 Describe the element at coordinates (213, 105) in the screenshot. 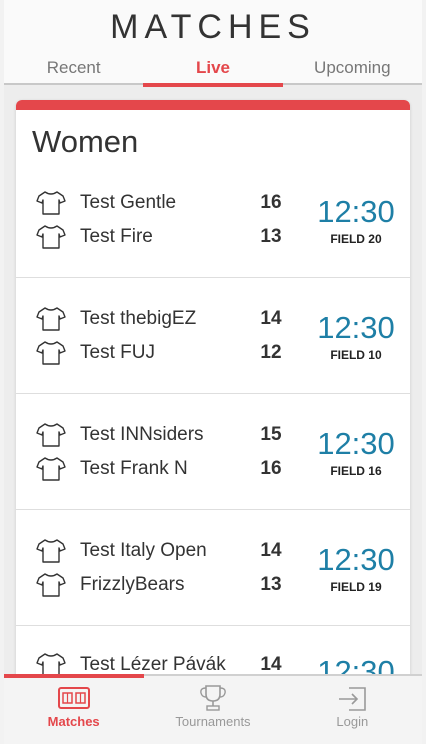

I see `card-accent-bar` at that location.